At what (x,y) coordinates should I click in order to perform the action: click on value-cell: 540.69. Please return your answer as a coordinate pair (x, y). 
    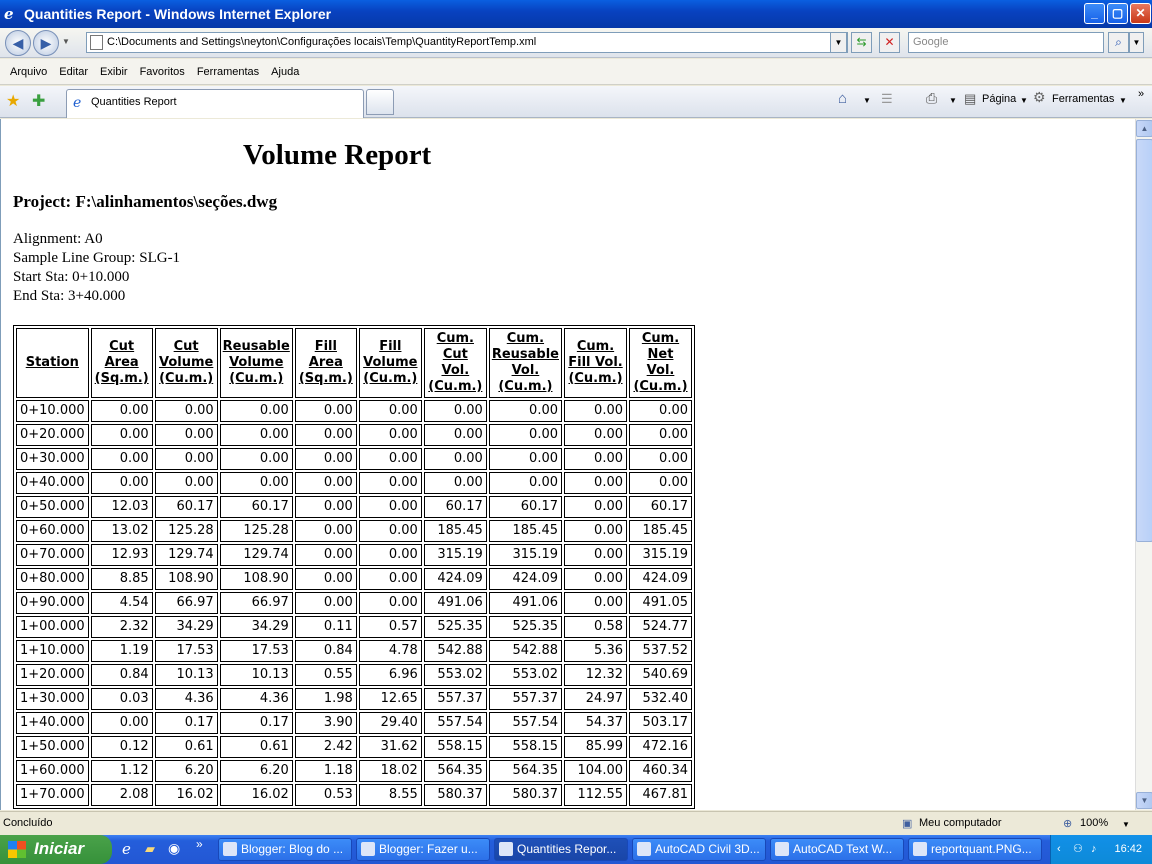
    Looking at the image, I should click on (660, 675).